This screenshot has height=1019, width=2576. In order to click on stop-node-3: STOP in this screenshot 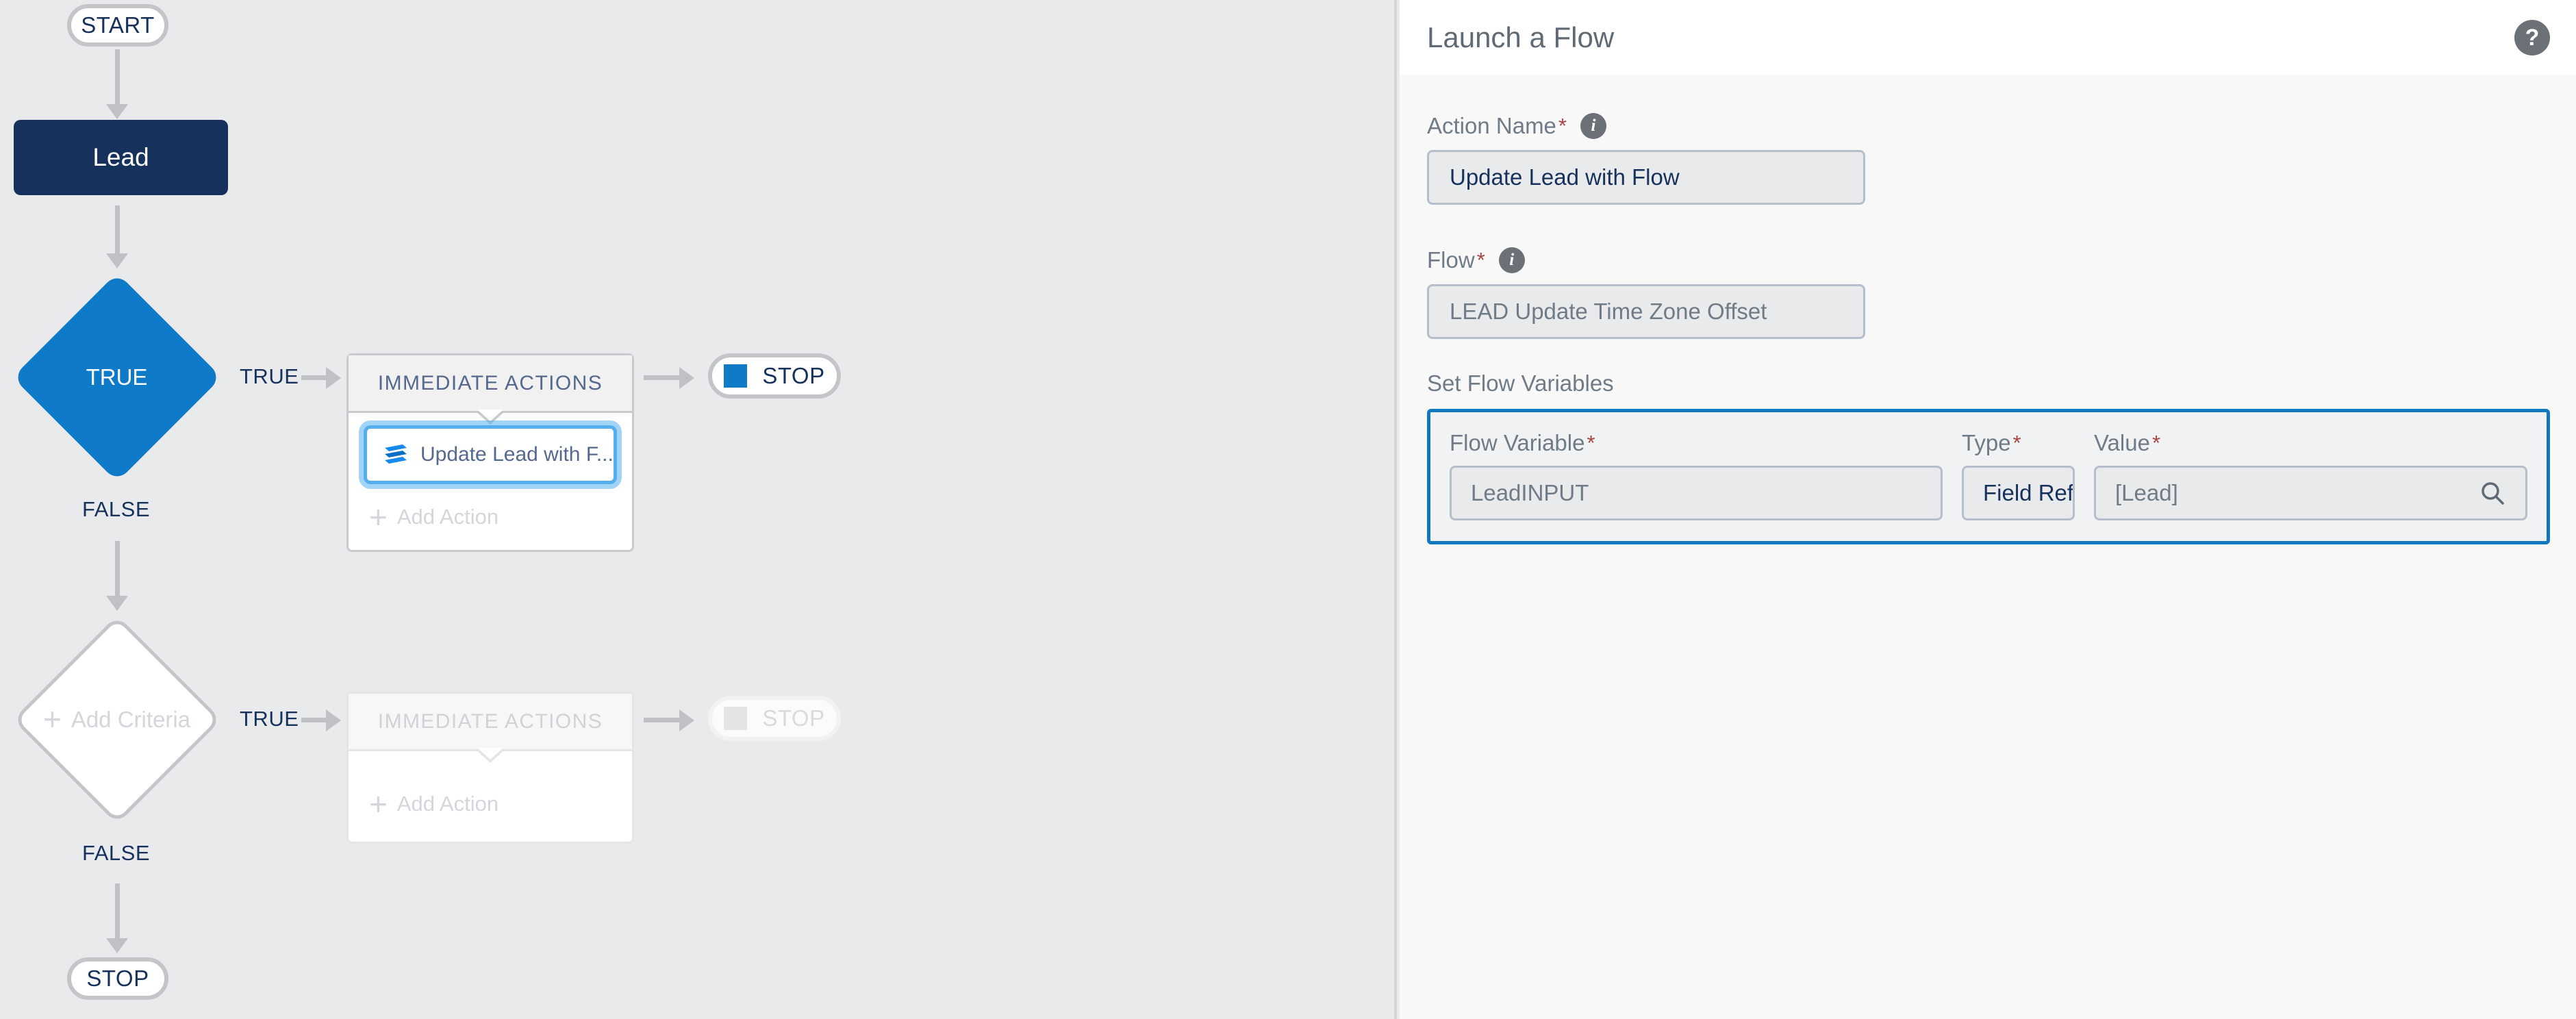, I will do `click(117, 978)`.